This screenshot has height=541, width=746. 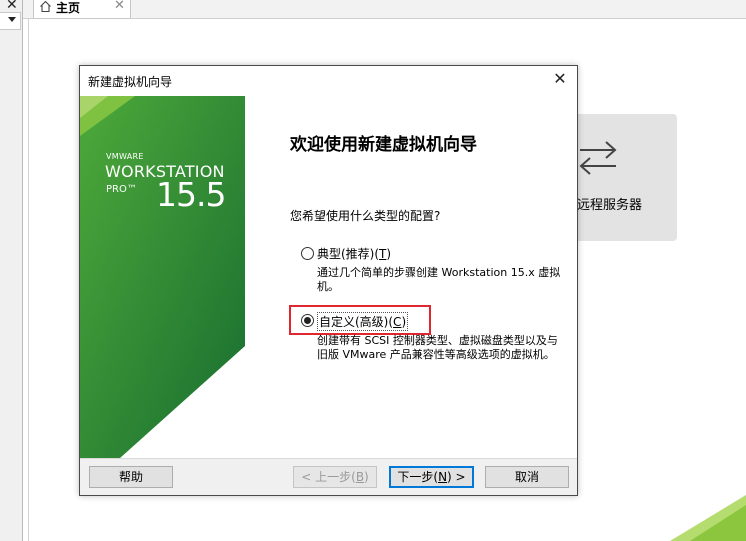 I want to click on back-button-suffix: ), so click(x=366, y=477).